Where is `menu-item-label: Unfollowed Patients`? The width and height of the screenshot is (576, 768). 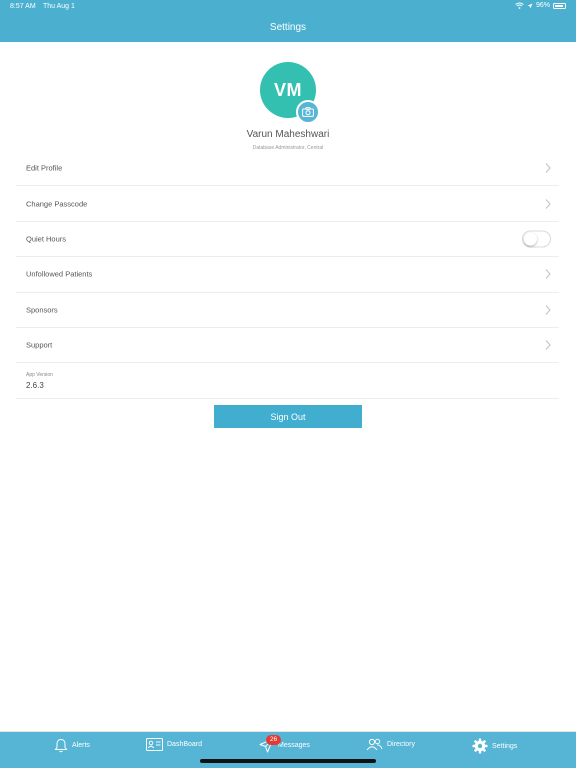 menu-item-label: Unfollowed Patients is located at coordinates (59, 274).